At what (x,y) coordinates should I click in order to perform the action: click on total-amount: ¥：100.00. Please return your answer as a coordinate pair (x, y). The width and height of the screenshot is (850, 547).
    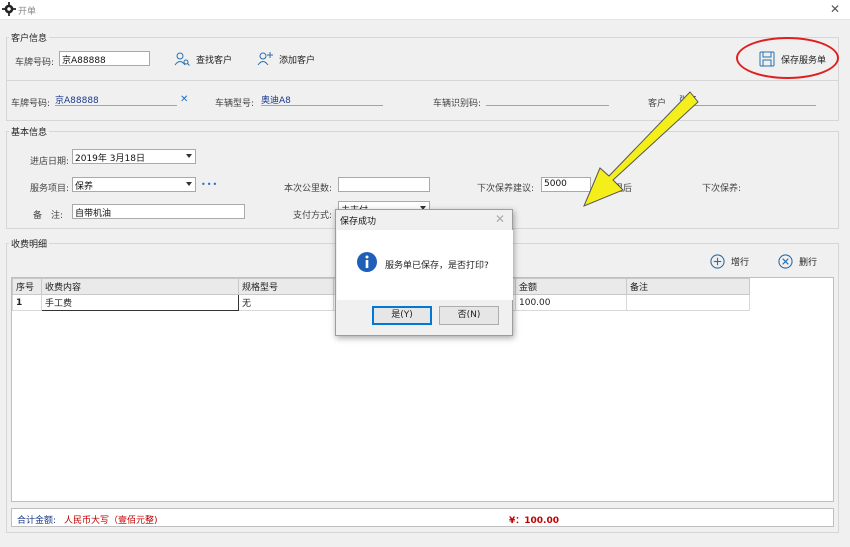
    Looking at the image, I should click on (534, 521).